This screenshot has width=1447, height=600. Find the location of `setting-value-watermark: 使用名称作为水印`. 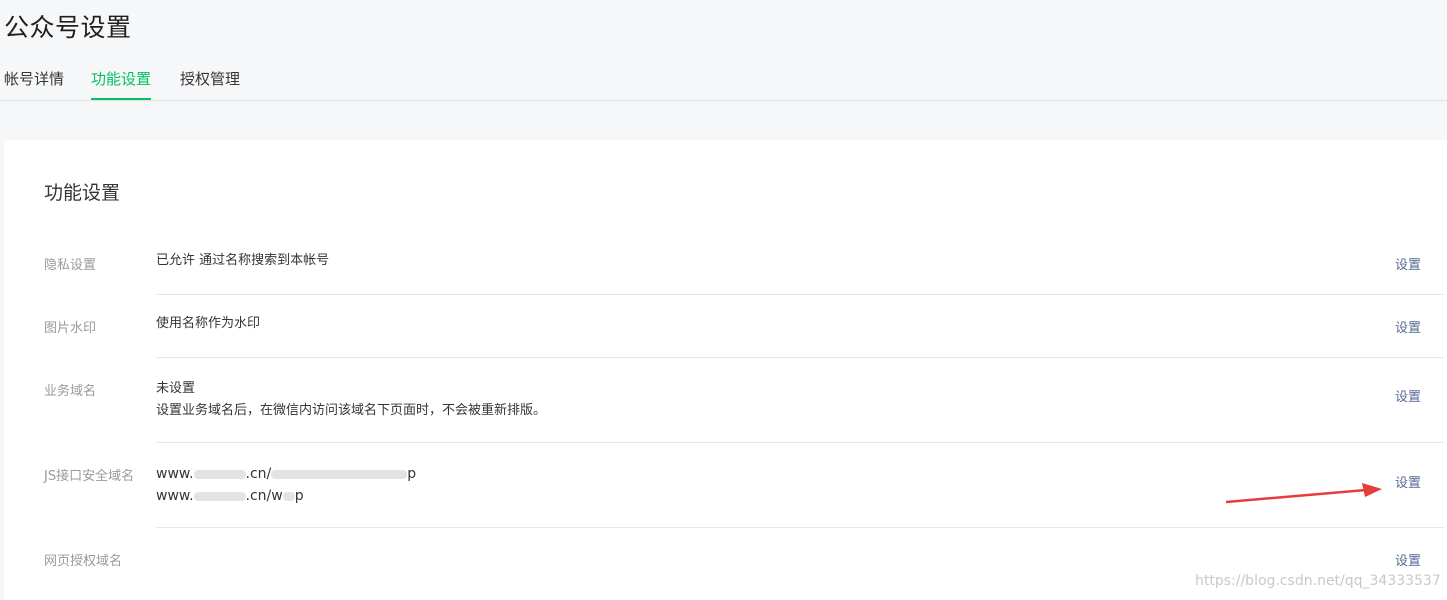

setting-value-watermark: 使用名称作为水印 is located at coordinates (208, 324).